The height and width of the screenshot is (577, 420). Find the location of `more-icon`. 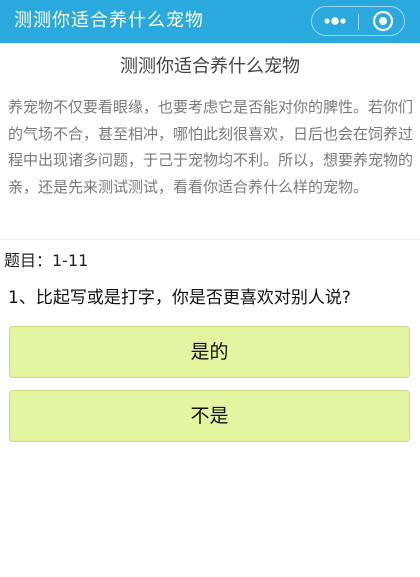

more-icon is located at coordinates (335, 21).